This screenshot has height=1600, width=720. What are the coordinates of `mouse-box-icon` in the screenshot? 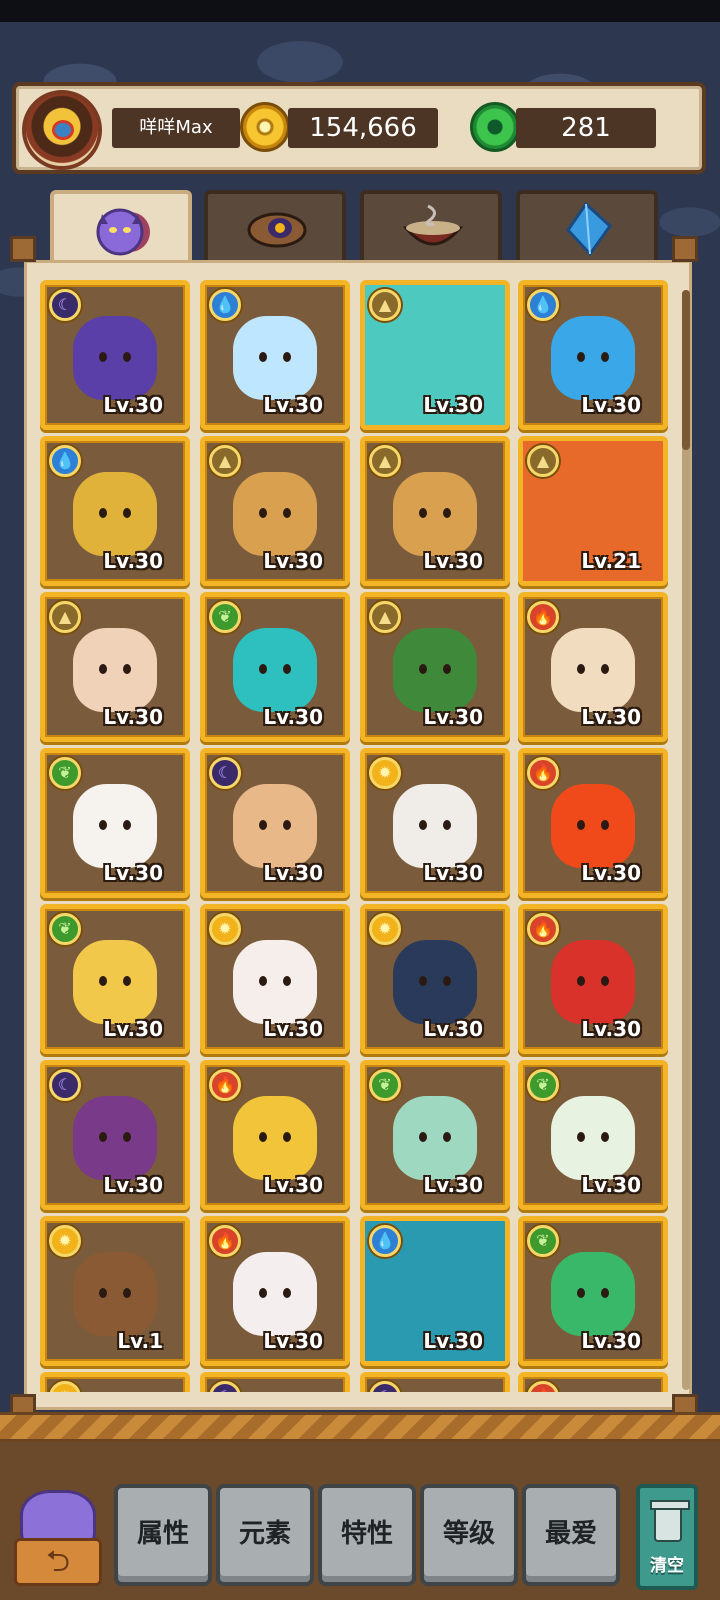 It's located at (435, 825).